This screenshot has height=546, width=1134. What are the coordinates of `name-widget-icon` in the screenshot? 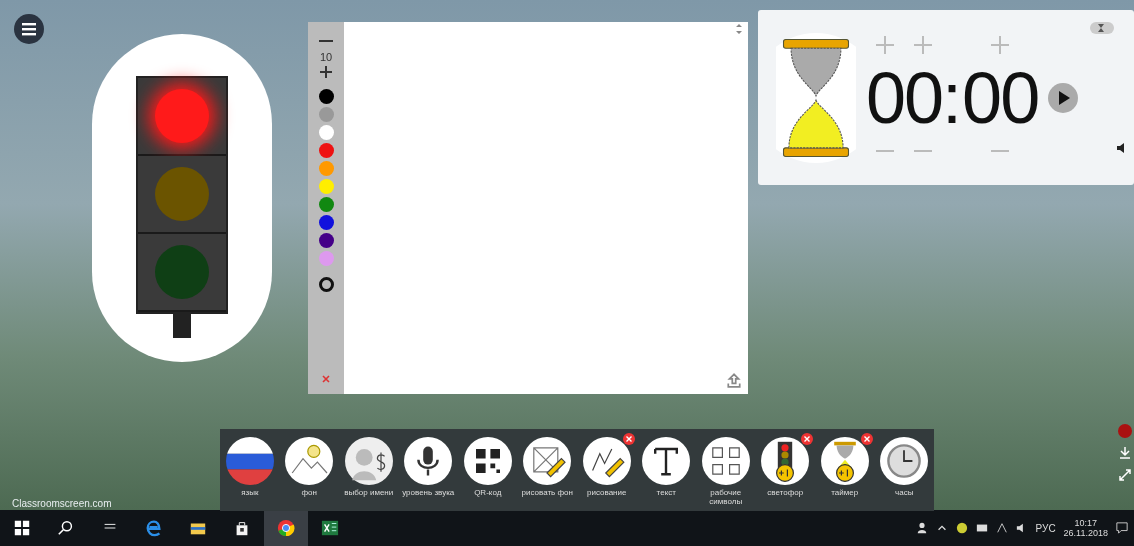 It's located at (368, 461).